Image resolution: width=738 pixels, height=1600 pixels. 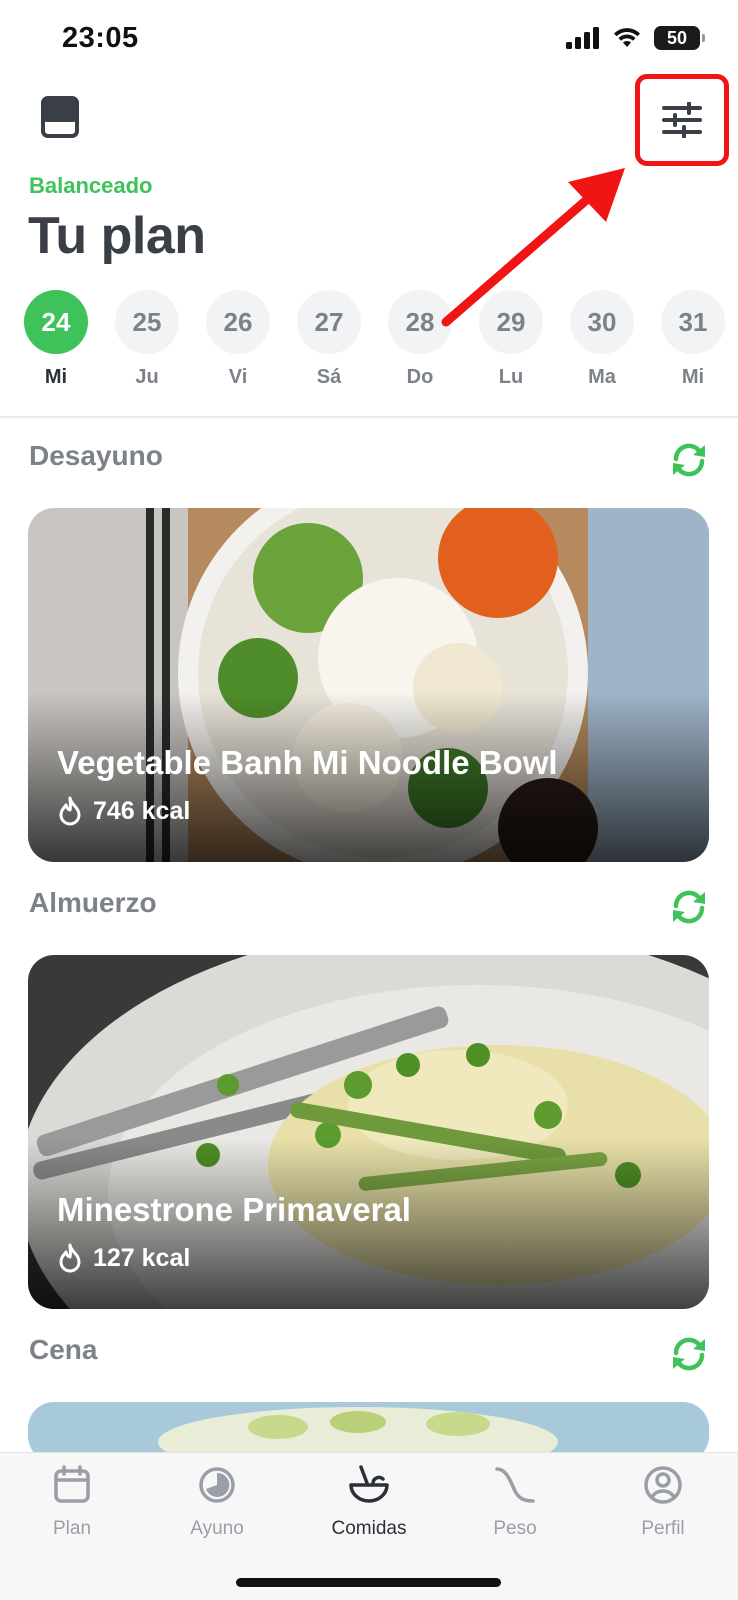 I want to click on day-31: 31 Mi, so click(x=693, y=339).